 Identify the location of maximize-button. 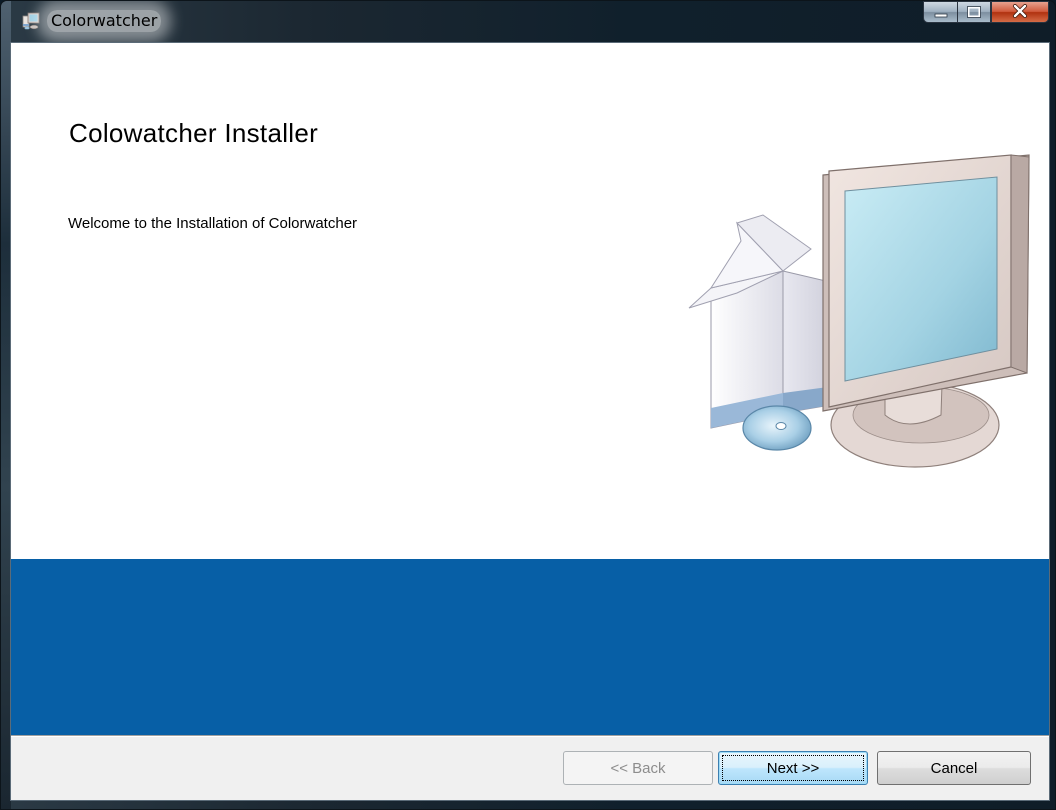
(974, 12).